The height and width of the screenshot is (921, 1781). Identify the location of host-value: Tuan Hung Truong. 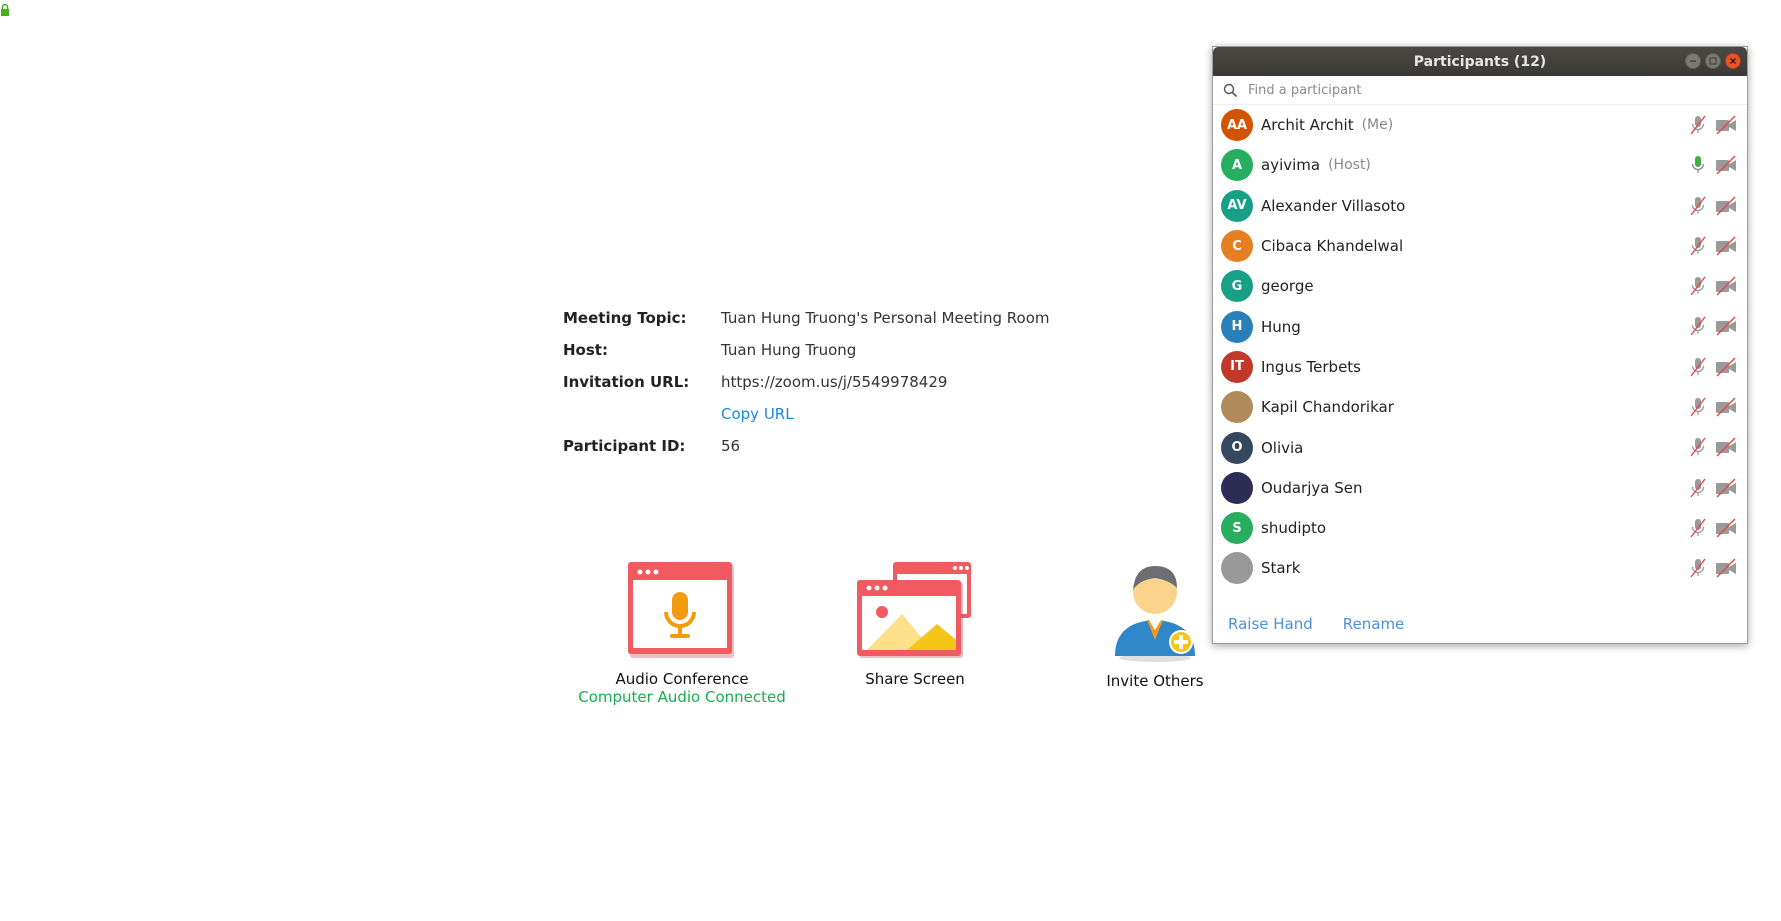
(789, 350).